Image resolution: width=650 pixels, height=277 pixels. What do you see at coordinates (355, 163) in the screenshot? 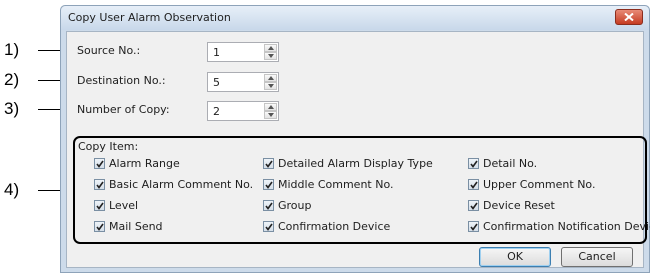
I see `checkbox-label: Detailed Alarm Display Type` at bounding box center [355, 163].